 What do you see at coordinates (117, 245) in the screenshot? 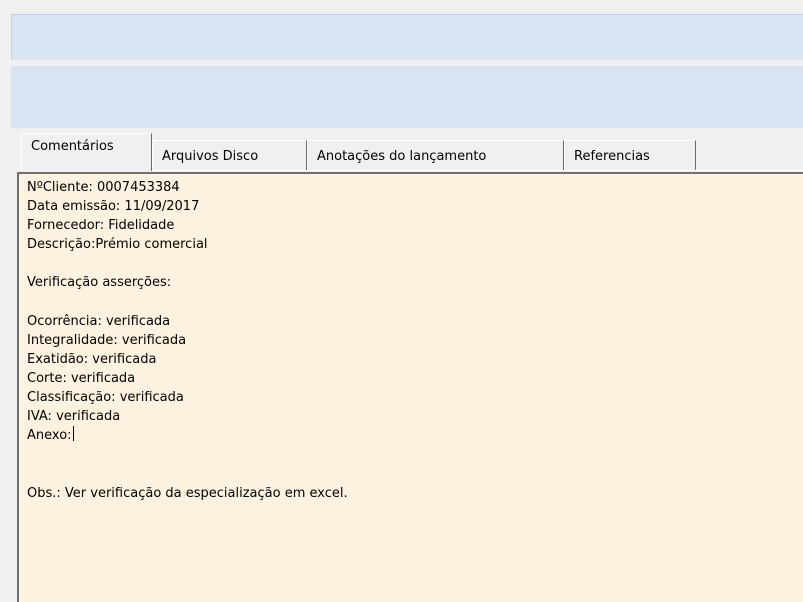
I see `comment-line: Descrição:Prémio comercial` at bounding box center [117, 245].